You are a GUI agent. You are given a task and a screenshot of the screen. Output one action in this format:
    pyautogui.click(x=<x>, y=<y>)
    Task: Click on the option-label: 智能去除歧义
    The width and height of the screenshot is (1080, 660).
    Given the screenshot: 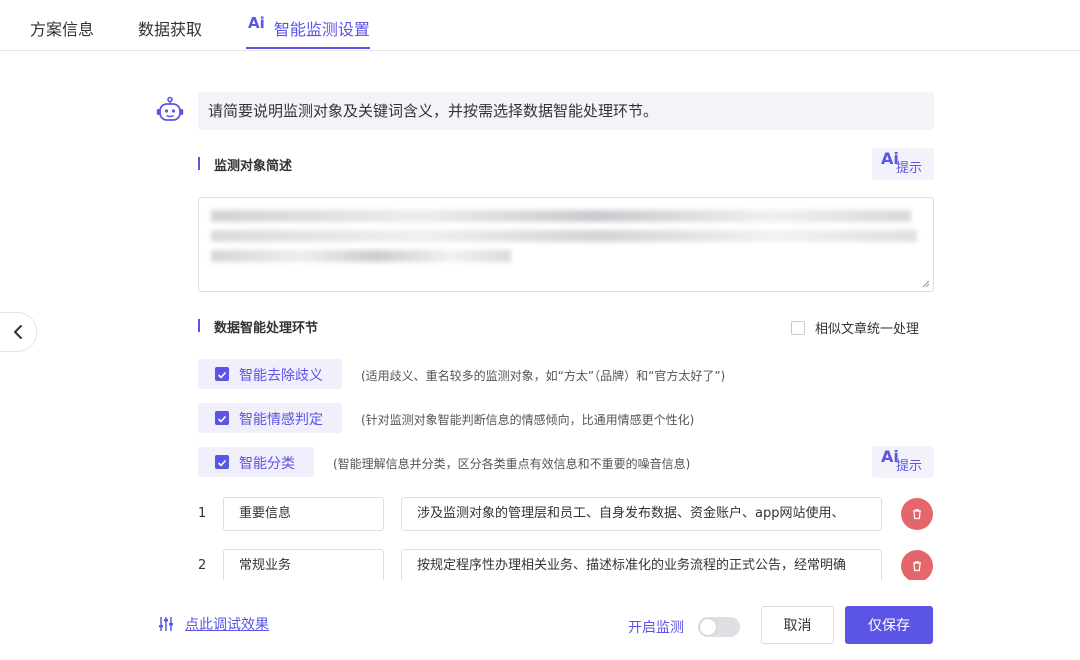 What is the action you would take?
    pyautogui.click(x=281, y=376)
    